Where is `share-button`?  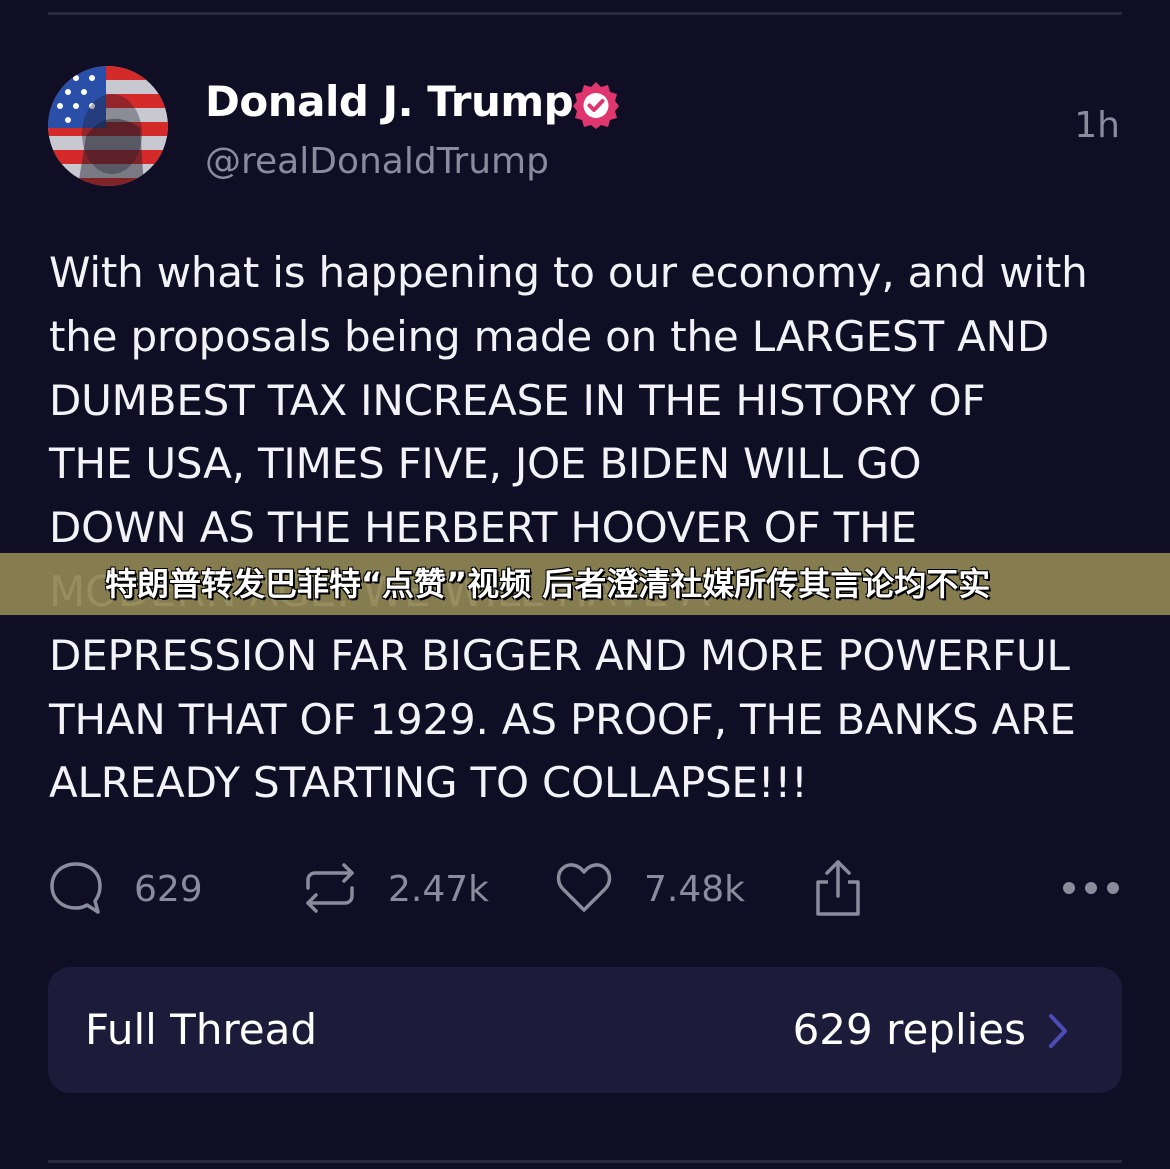 share-button is located at coordinates (838, 890).